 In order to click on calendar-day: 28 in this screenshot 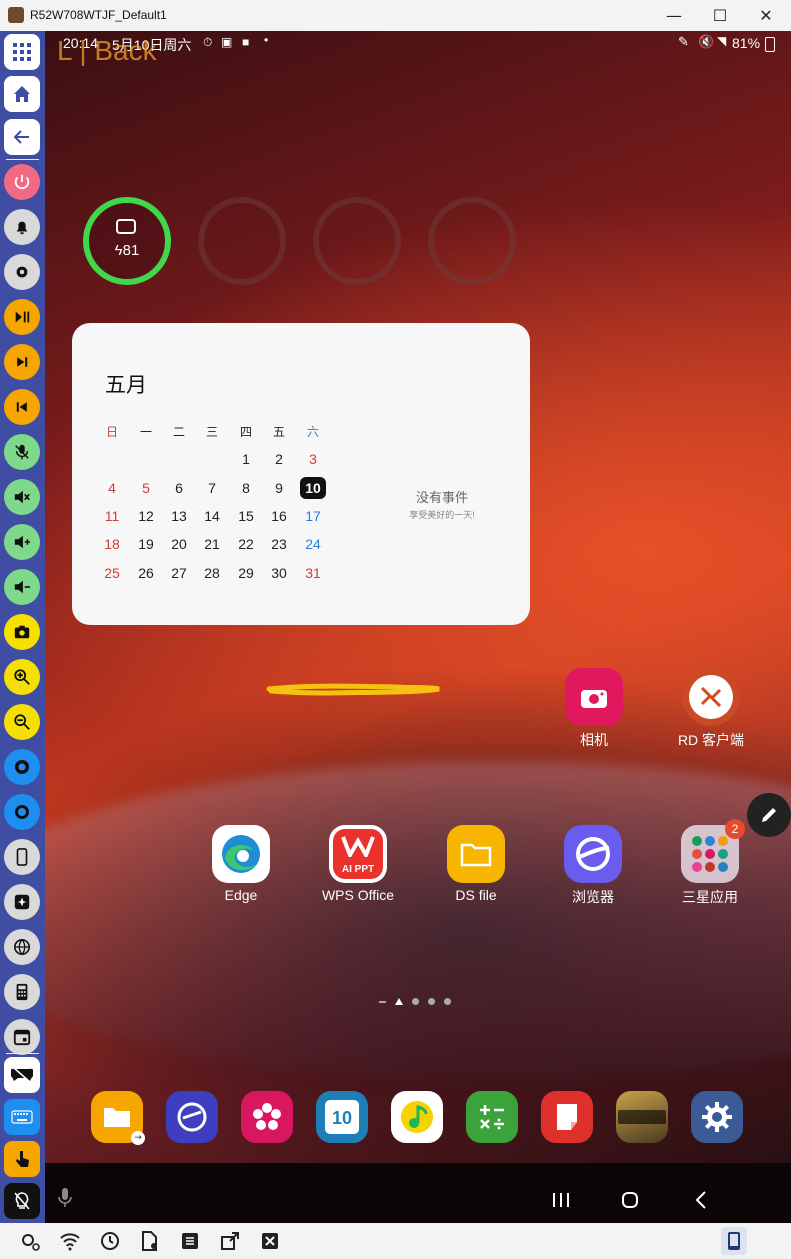, I will do `click(212, 573)`.